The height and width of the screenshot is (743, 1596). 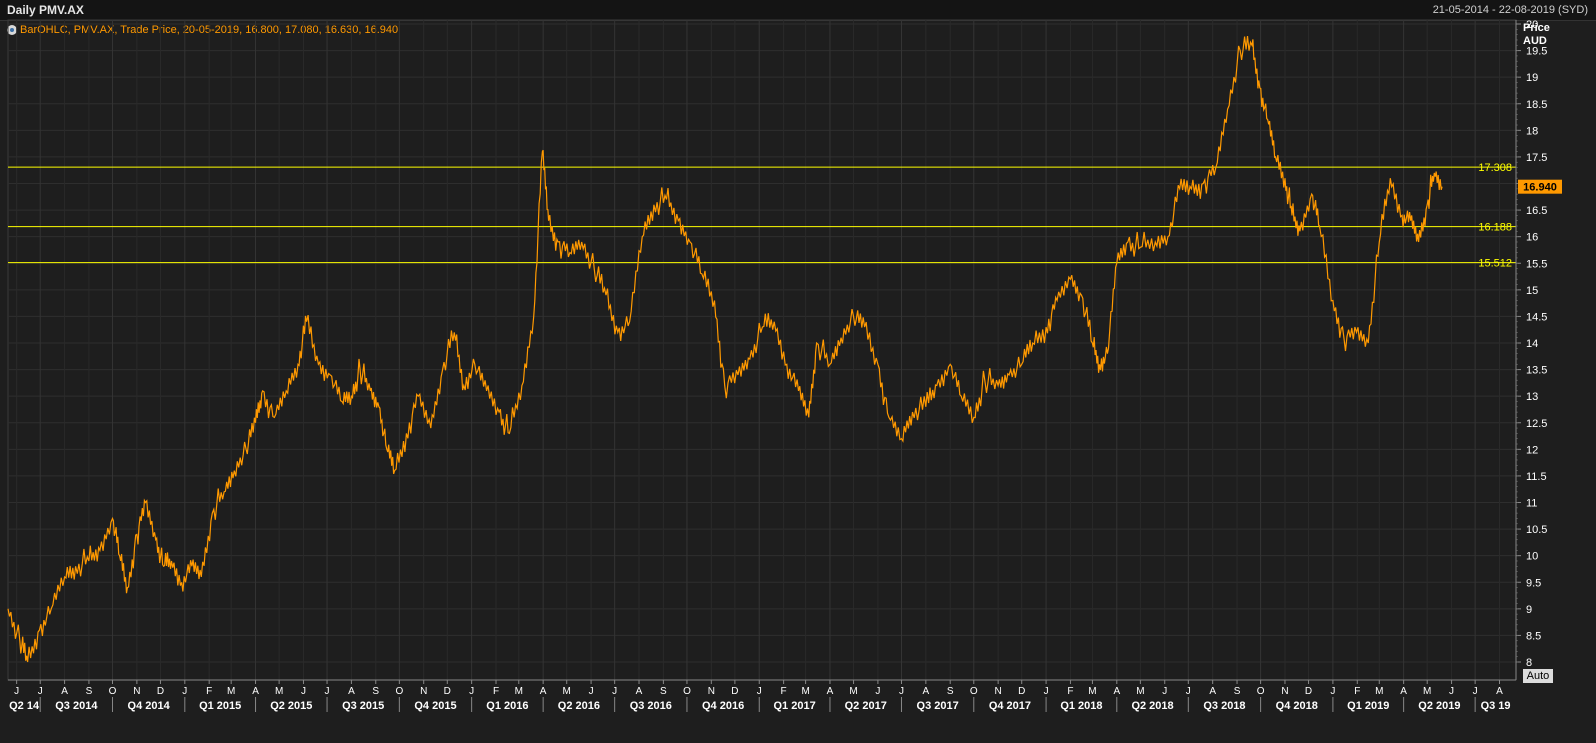 I want to click on y-tick-label: 11, so click(x=1531, y=504).